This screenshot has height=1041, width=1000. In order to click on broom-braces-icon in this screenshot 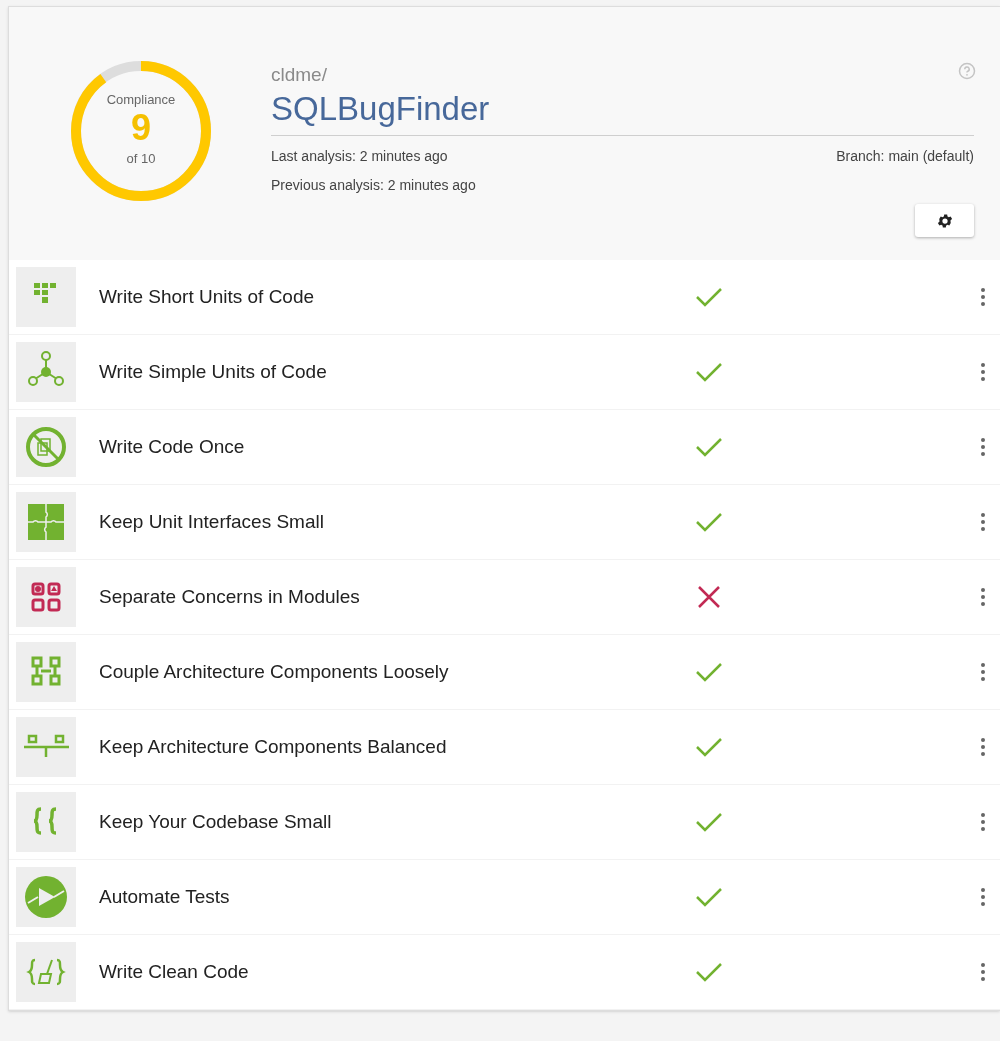, I will do `click(46, 972)`.